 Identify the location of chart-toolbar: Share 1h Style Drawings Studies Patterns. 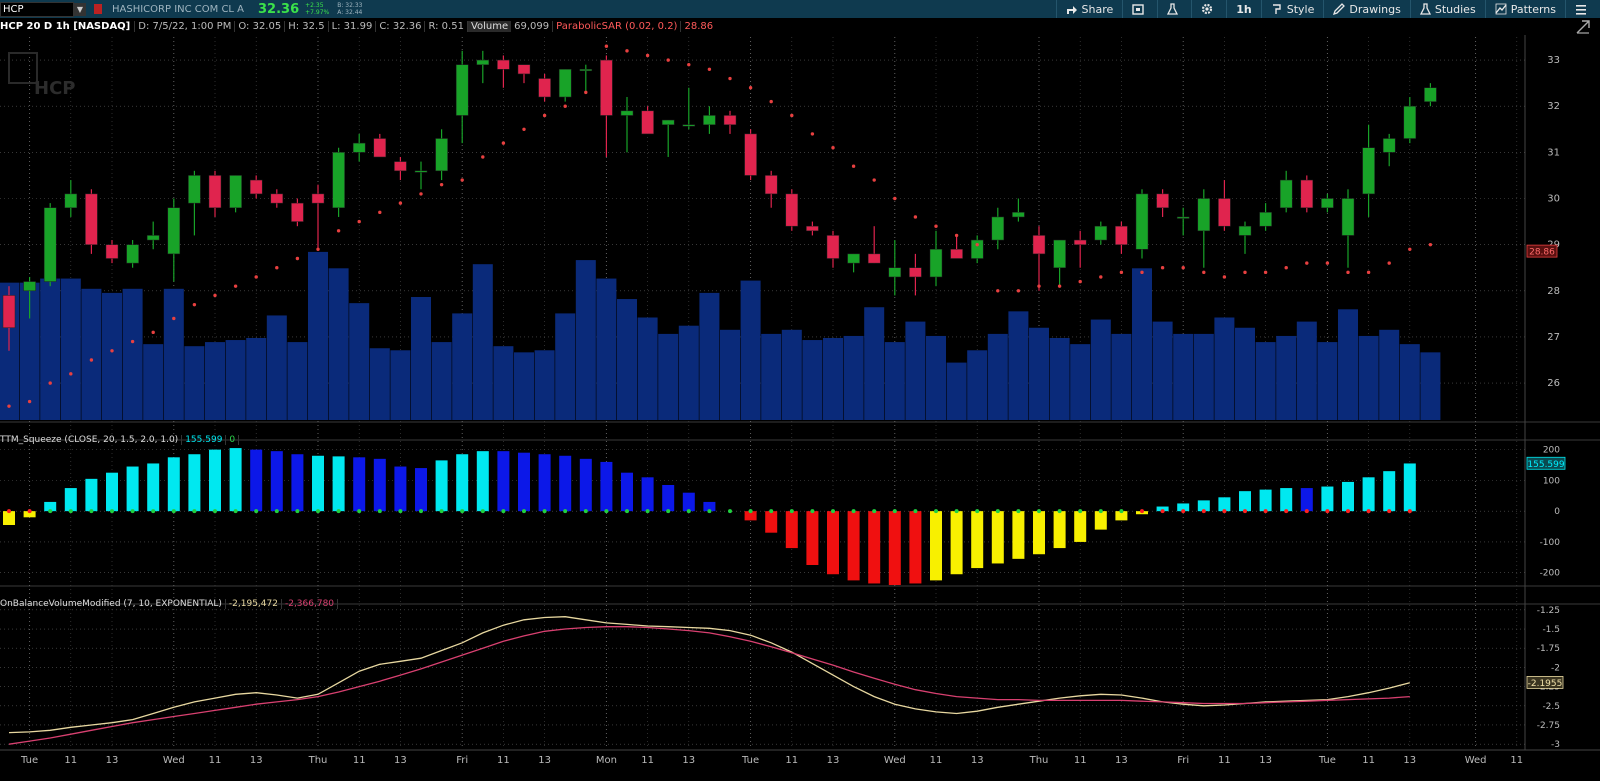
(1327, 9).